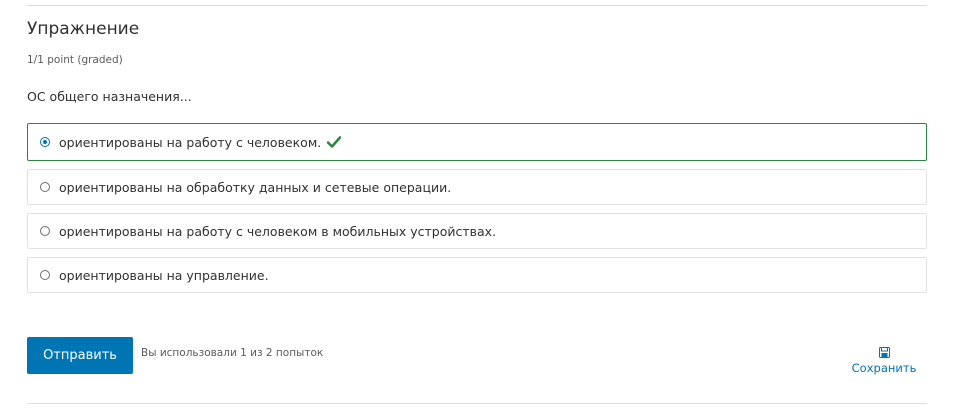 The height and width of the screenshot is (410, 960). What do you see at coordinates (190, 142) in the screenshot?
I see `choice-label: ориентированы на работу с человеком.` at bounding box center [190, 142].